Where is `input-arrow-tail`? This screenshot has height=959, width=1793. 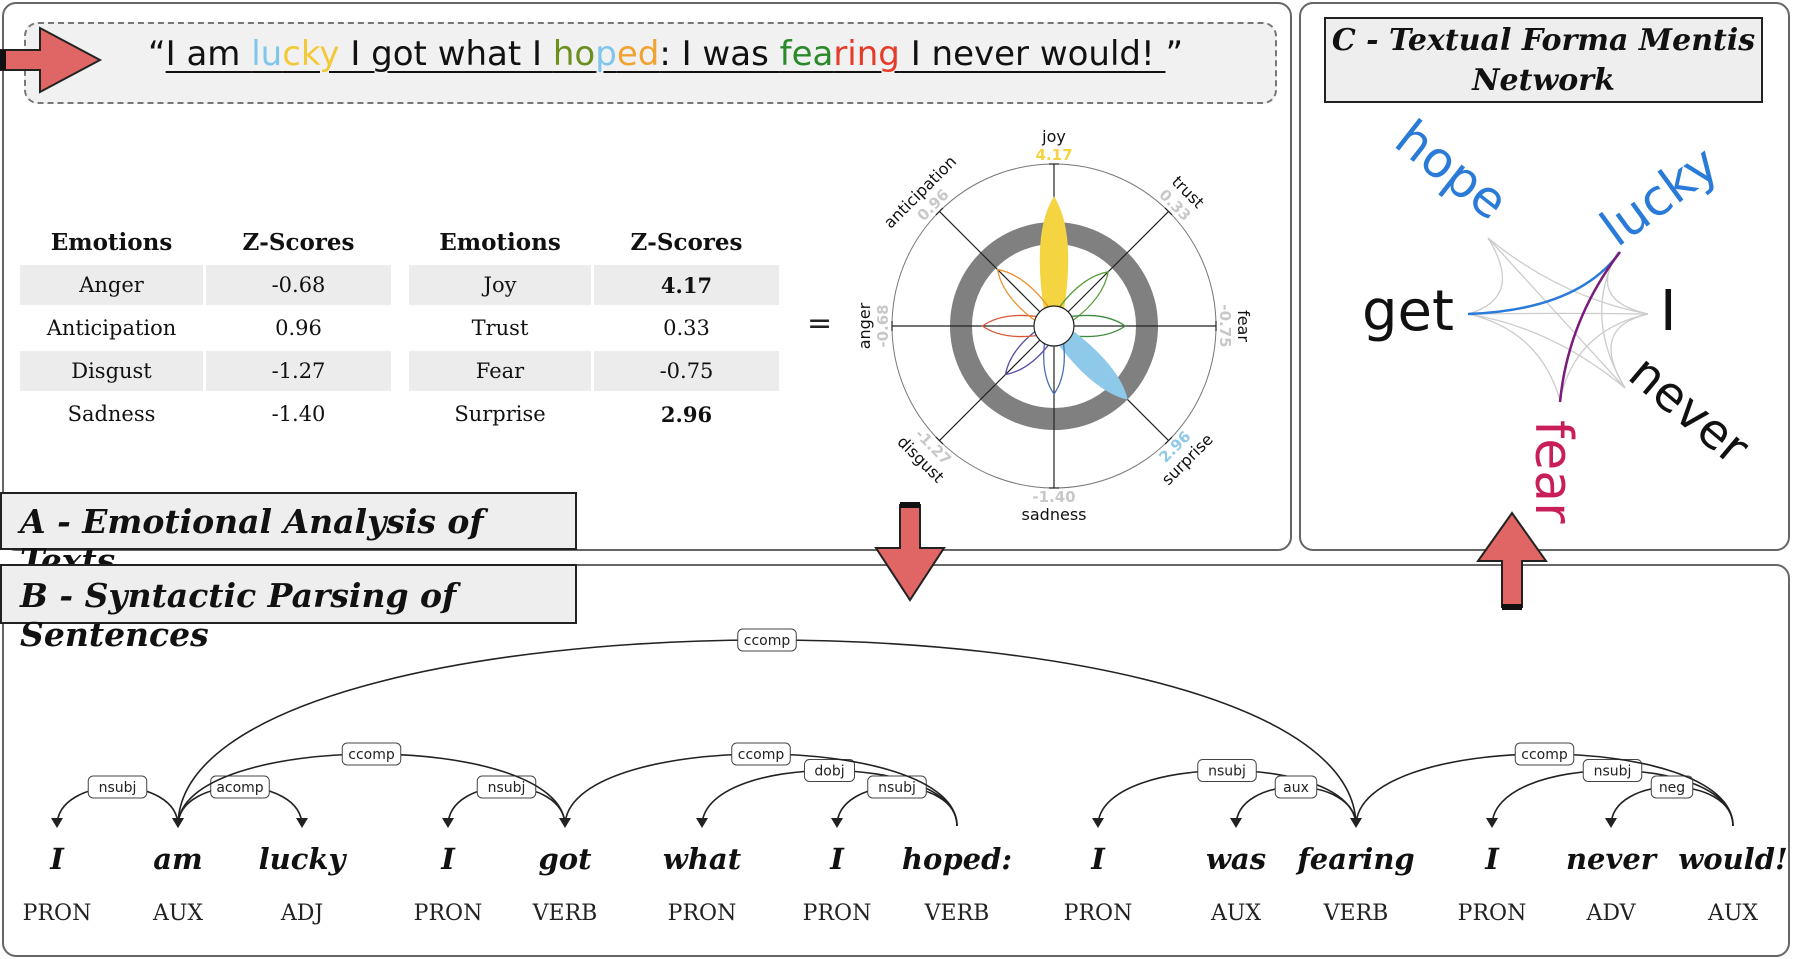
input-arrow-tail is located at coordinates (3, 60).